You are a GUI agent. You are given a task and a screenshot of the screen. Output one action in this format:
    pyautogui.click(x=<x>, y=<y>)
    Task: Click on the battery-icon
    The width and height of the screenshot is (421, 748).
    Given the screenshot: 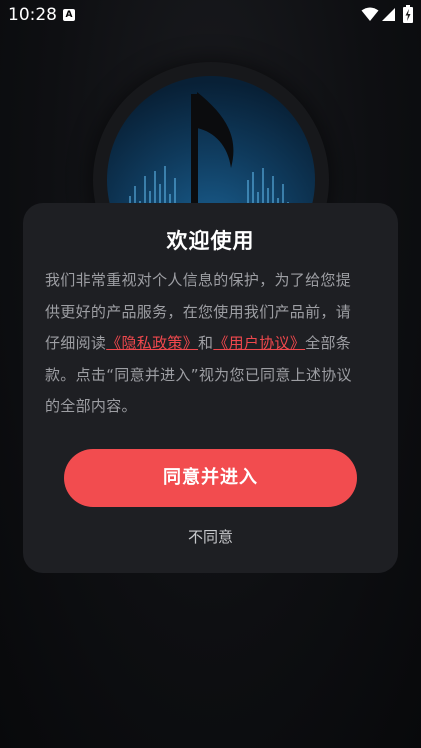 What is the action you would take?
    pyautogui.click(x=408, y=16)
    